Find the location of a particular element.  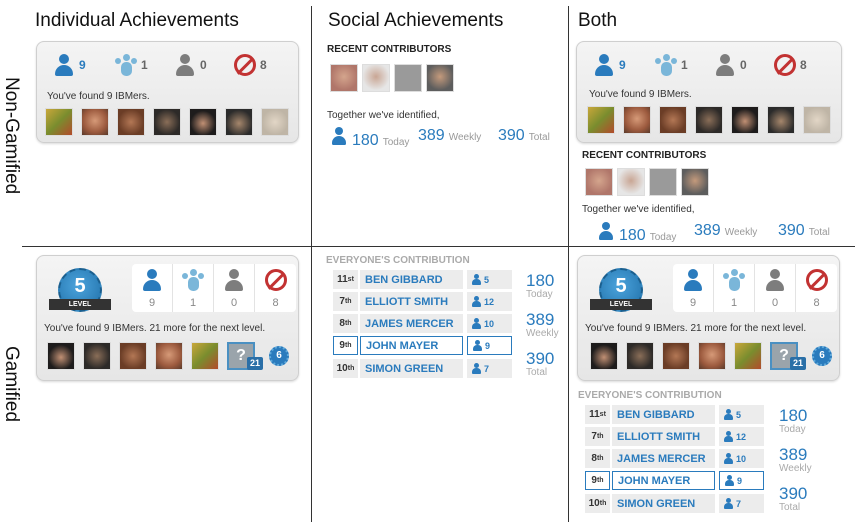

row-heading-gamified: Gamified is located at coordinates (11, 384).